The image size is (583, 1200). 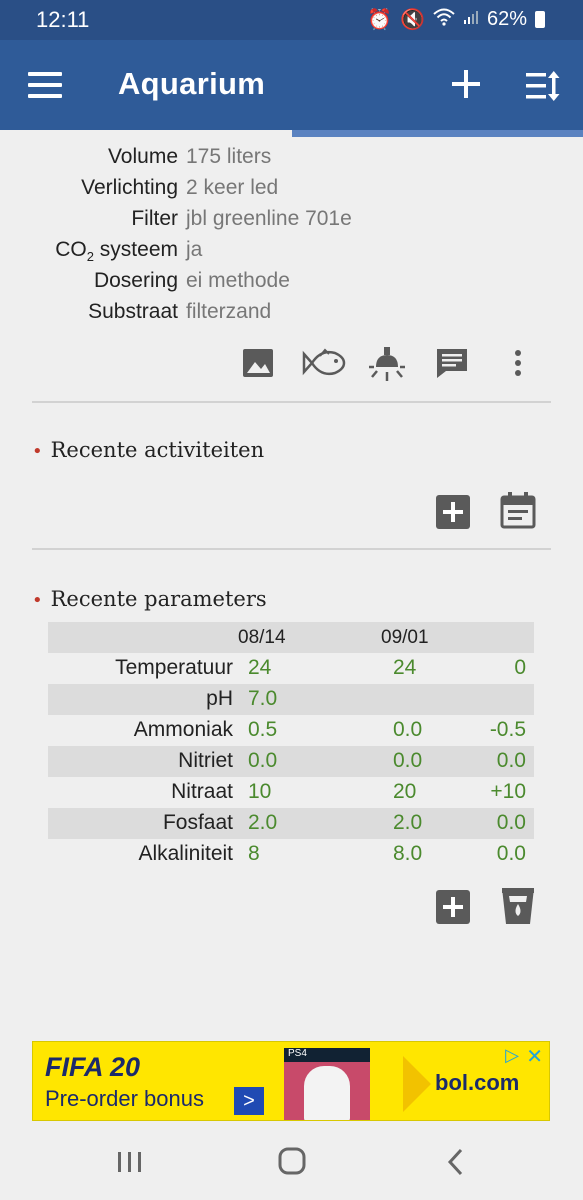 What do you see at coordinates (291, 191) in the screenshot?
I see `detail-row-verlichting: Verlichting 2 keer led` at bounding box center [291, 191].